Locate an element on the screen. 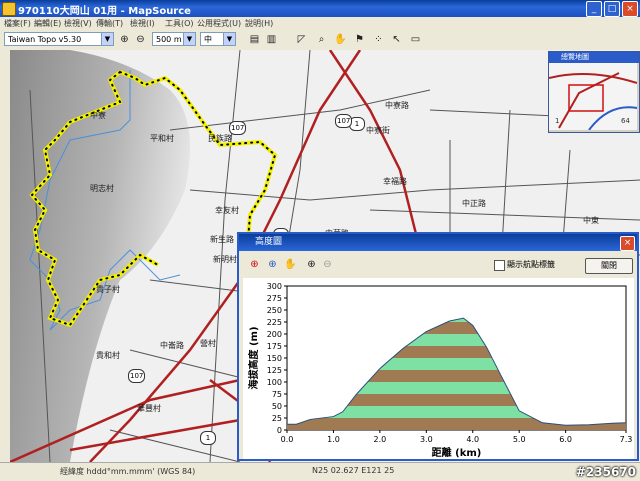 The width and height of the screenshot is (640, 481). minimize-button: _ is located at coordinates (594, 9).